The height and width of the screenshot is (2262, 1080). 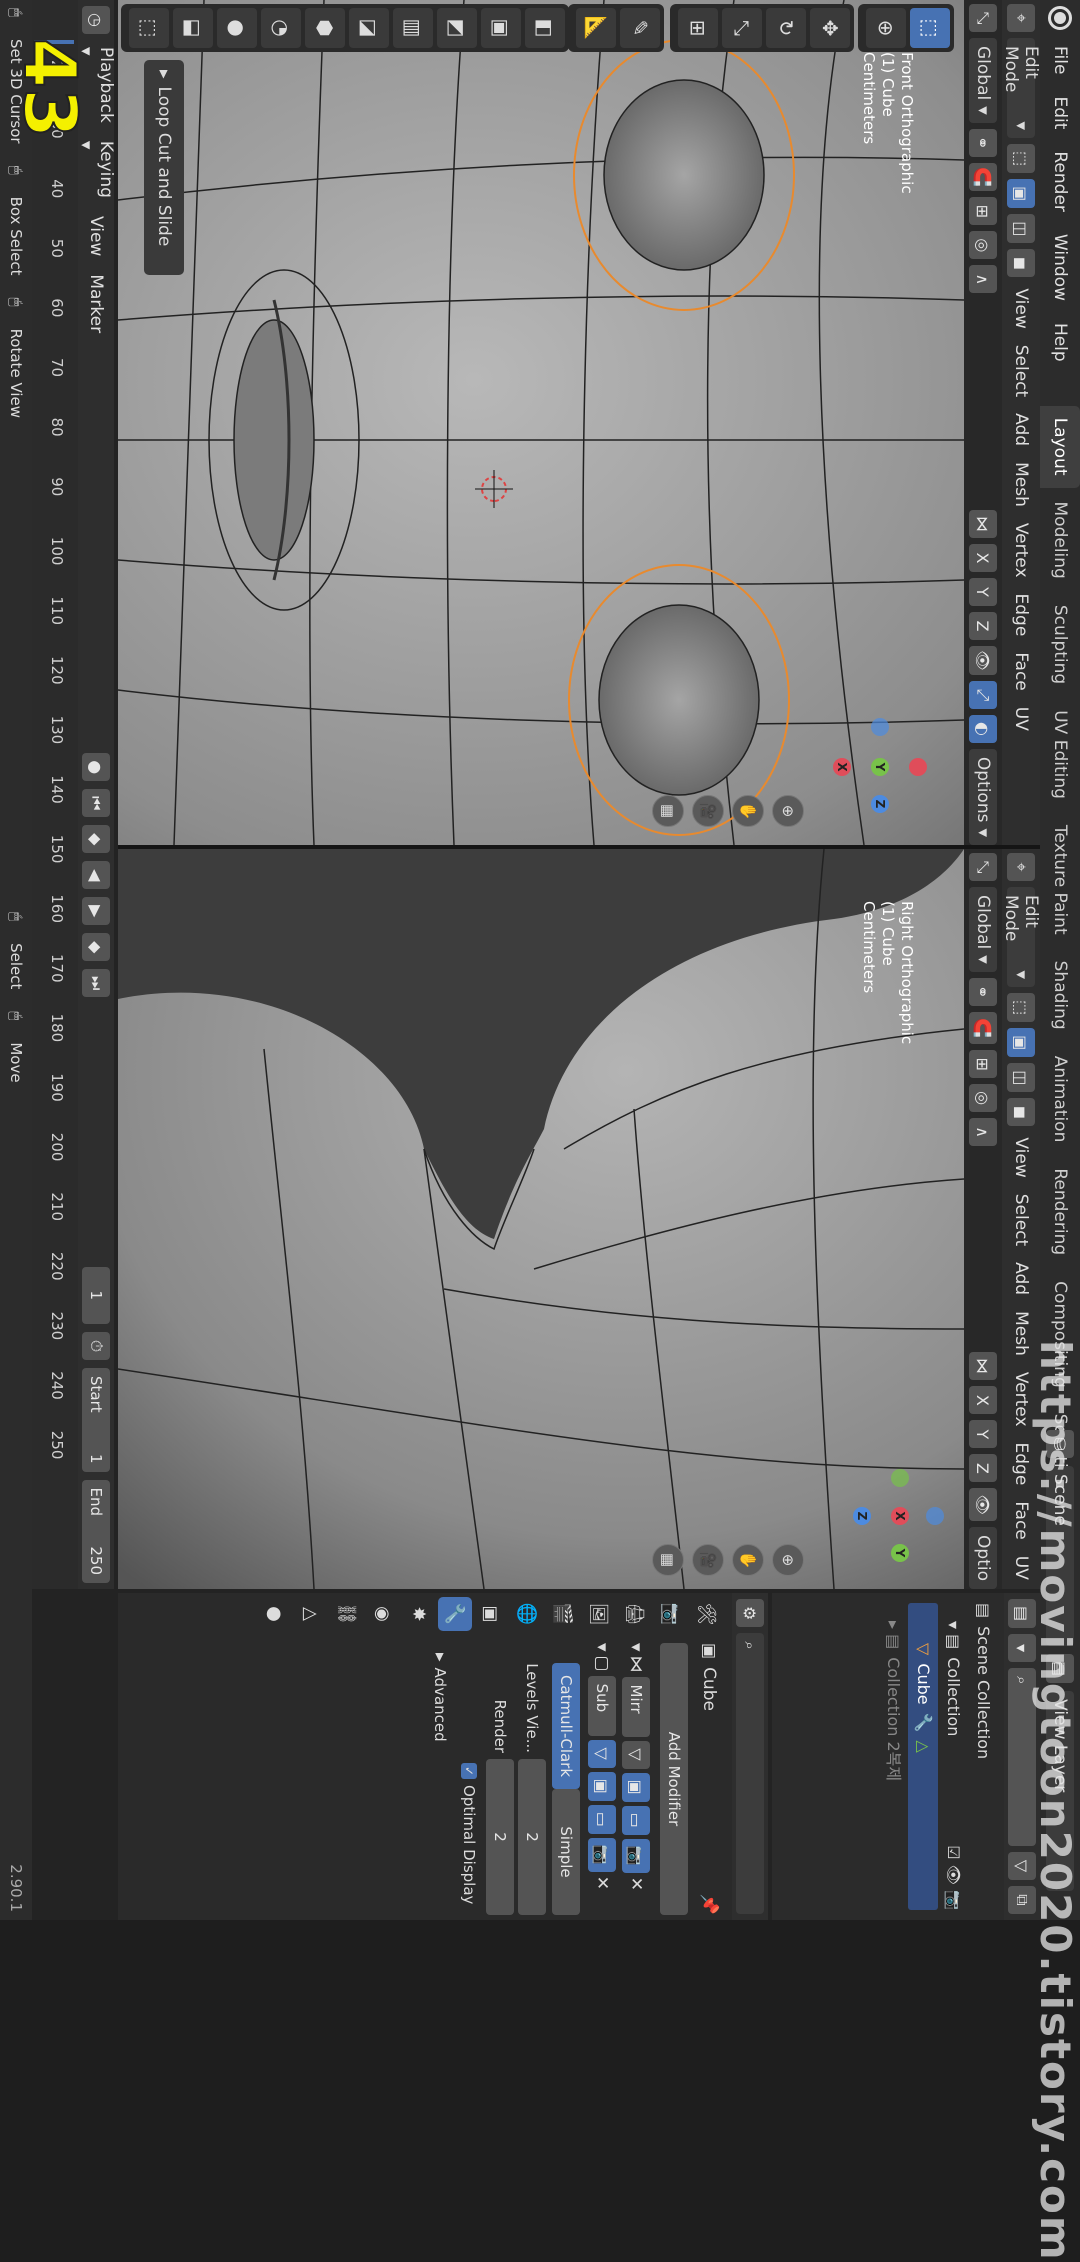 I want to click on filter-icon: ▽, so click(x=1022, y=1866).